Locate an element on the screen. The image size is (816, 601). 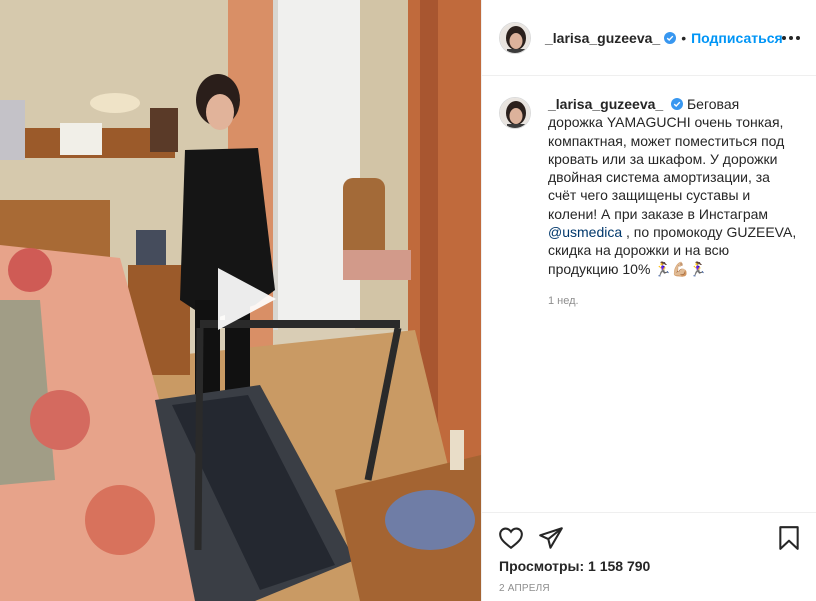
heart-icon is located at coordinates (511, 538).